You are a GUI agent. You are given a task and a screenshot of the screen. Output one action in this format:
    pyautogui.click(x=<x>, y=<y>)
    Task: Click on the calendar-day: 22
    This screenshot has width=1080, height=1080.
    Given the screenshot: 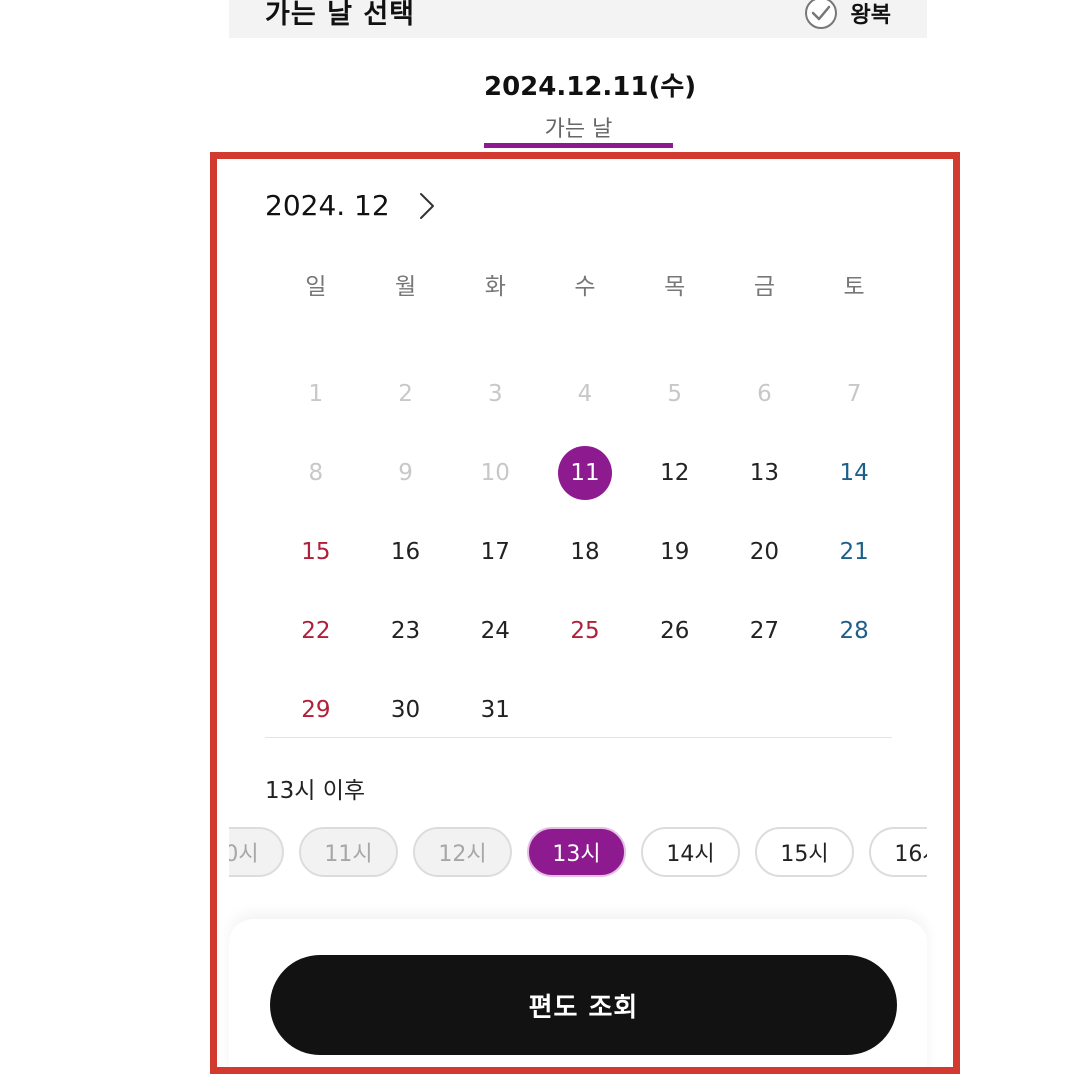 What is the action you would take?
    pyautogui.click(x=316, y=630)
    